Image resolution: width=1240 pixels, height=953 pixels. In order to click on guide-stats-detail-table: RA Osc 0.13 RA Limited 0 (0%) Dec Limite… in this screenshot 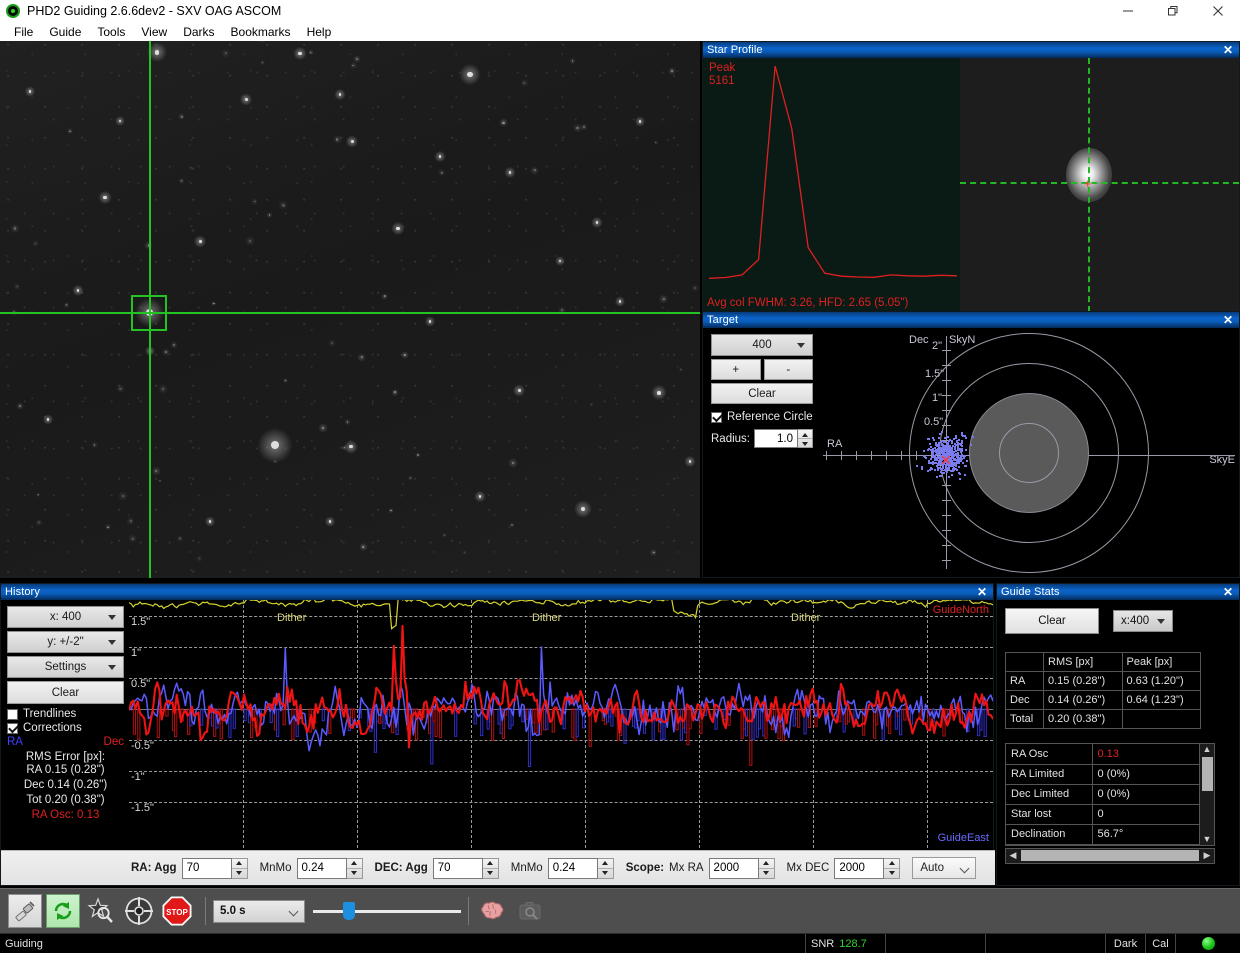, I will do `click(1103, 794)`.